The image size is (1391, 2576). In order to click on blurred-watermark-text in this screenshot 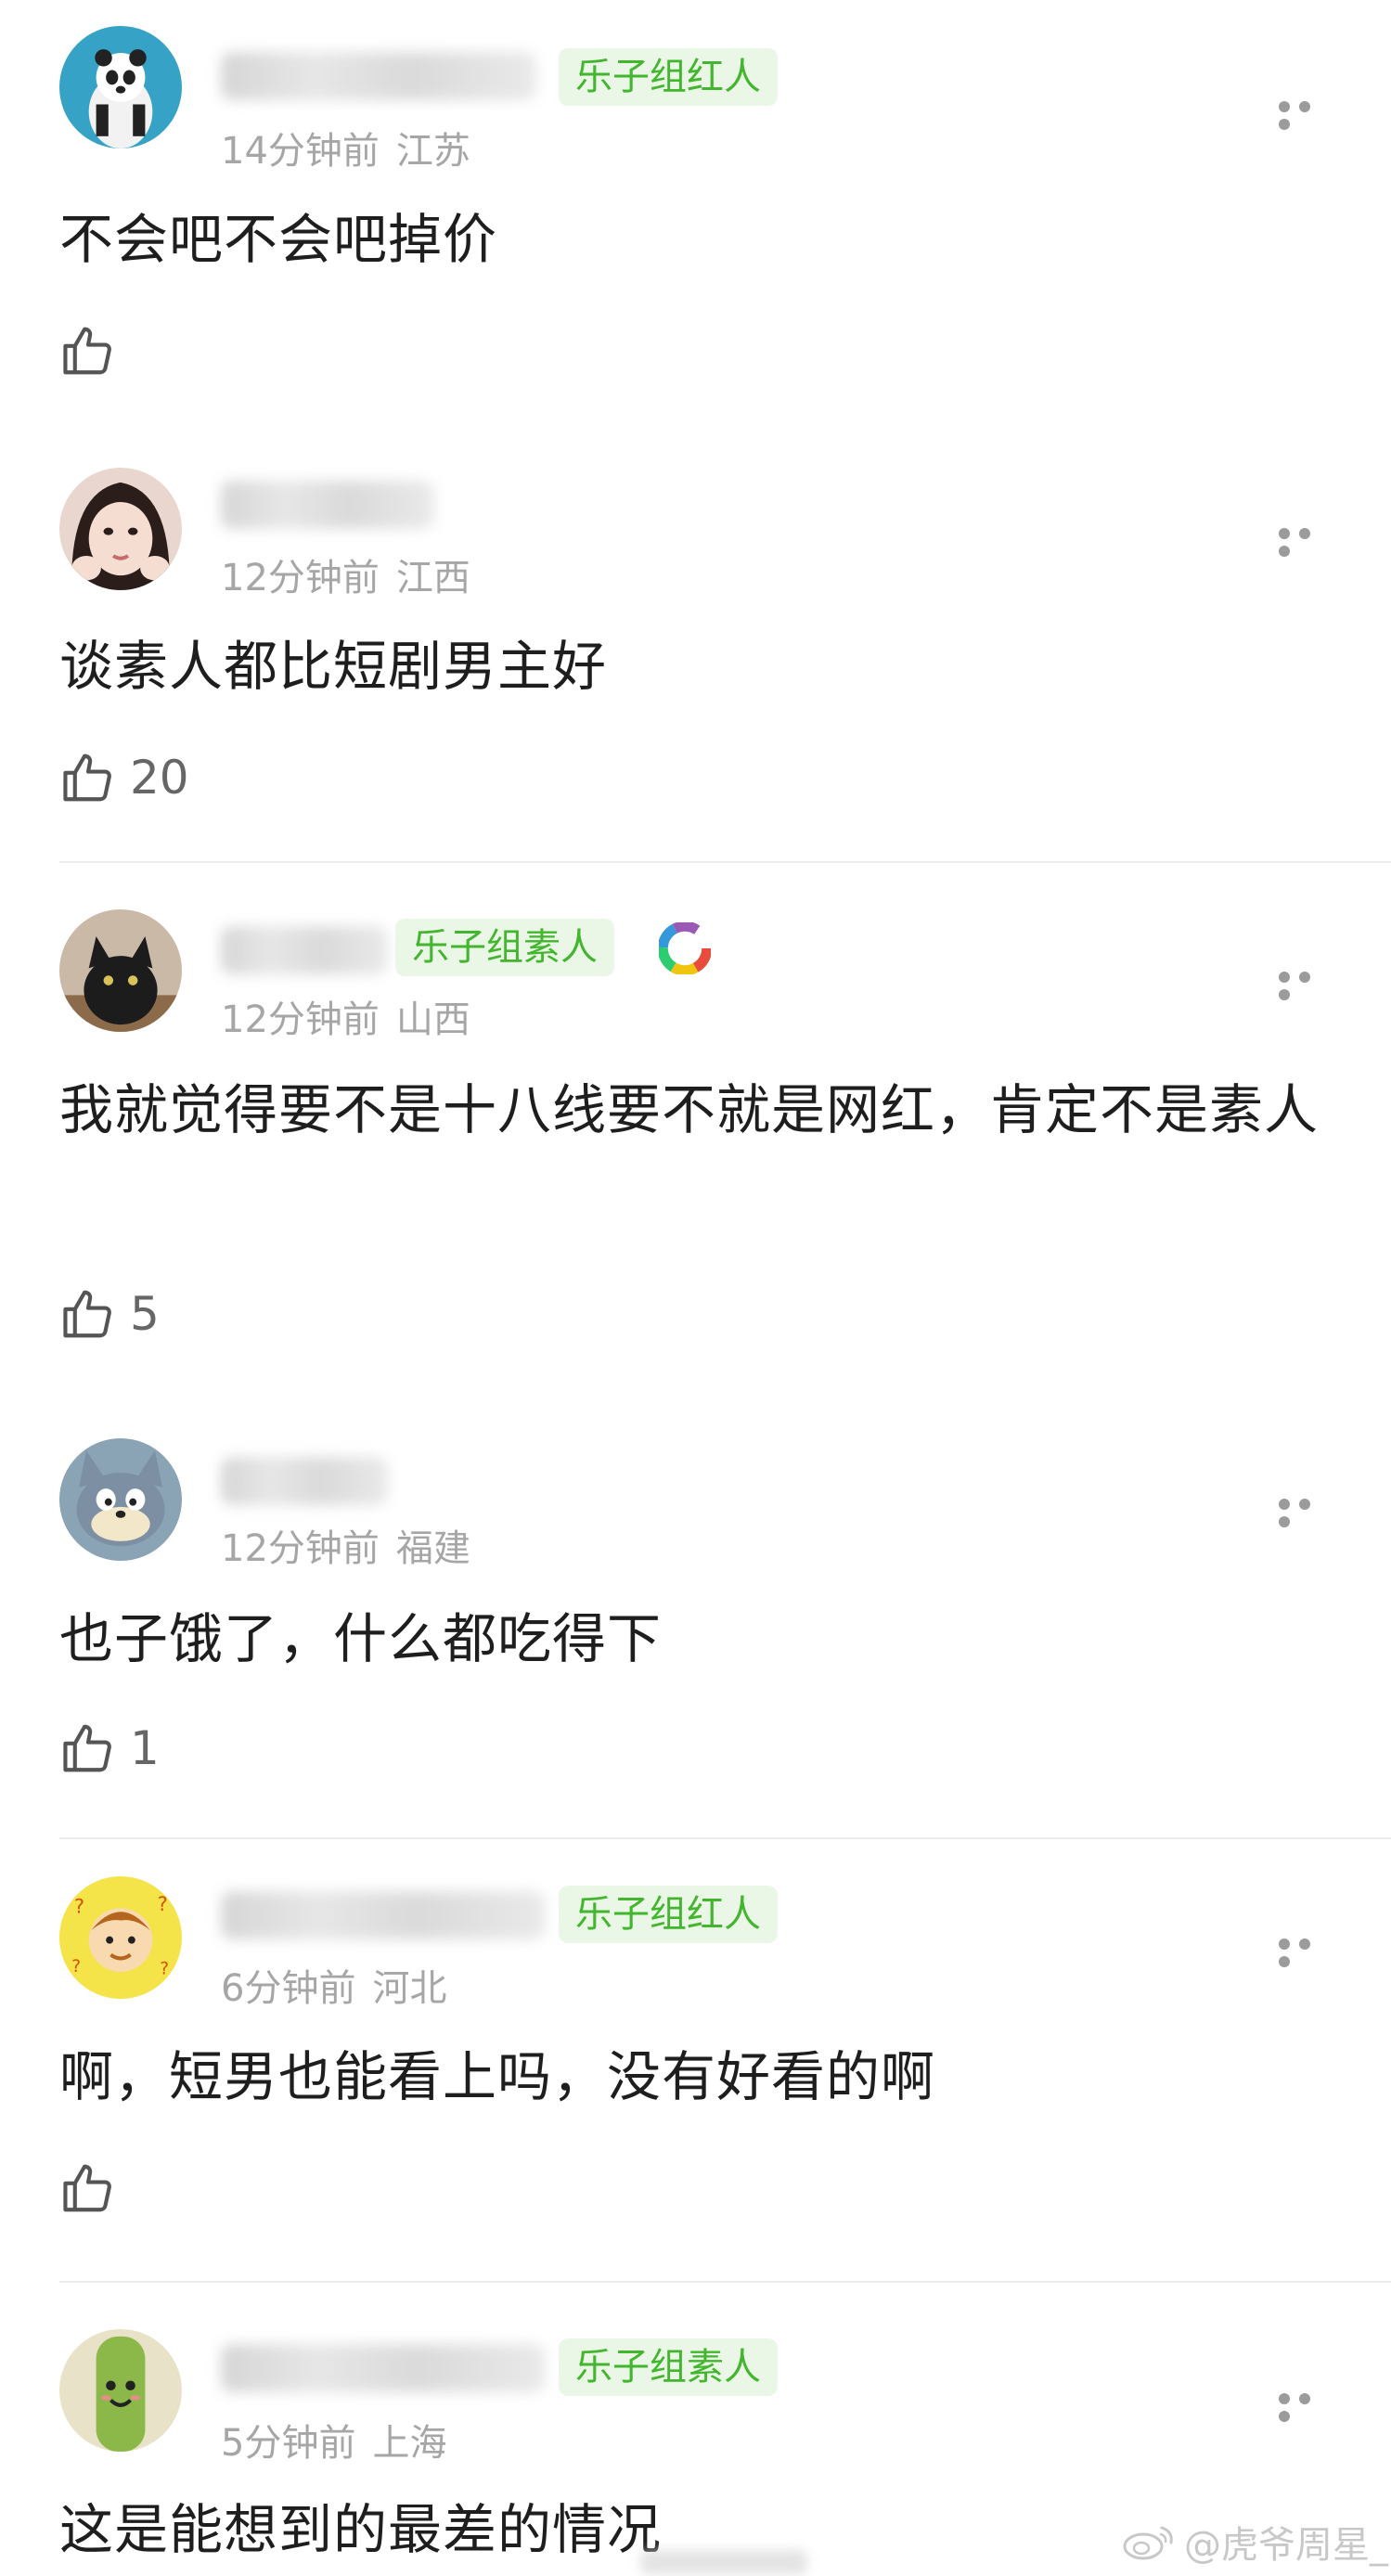, I will do `click(724, 2562)`.